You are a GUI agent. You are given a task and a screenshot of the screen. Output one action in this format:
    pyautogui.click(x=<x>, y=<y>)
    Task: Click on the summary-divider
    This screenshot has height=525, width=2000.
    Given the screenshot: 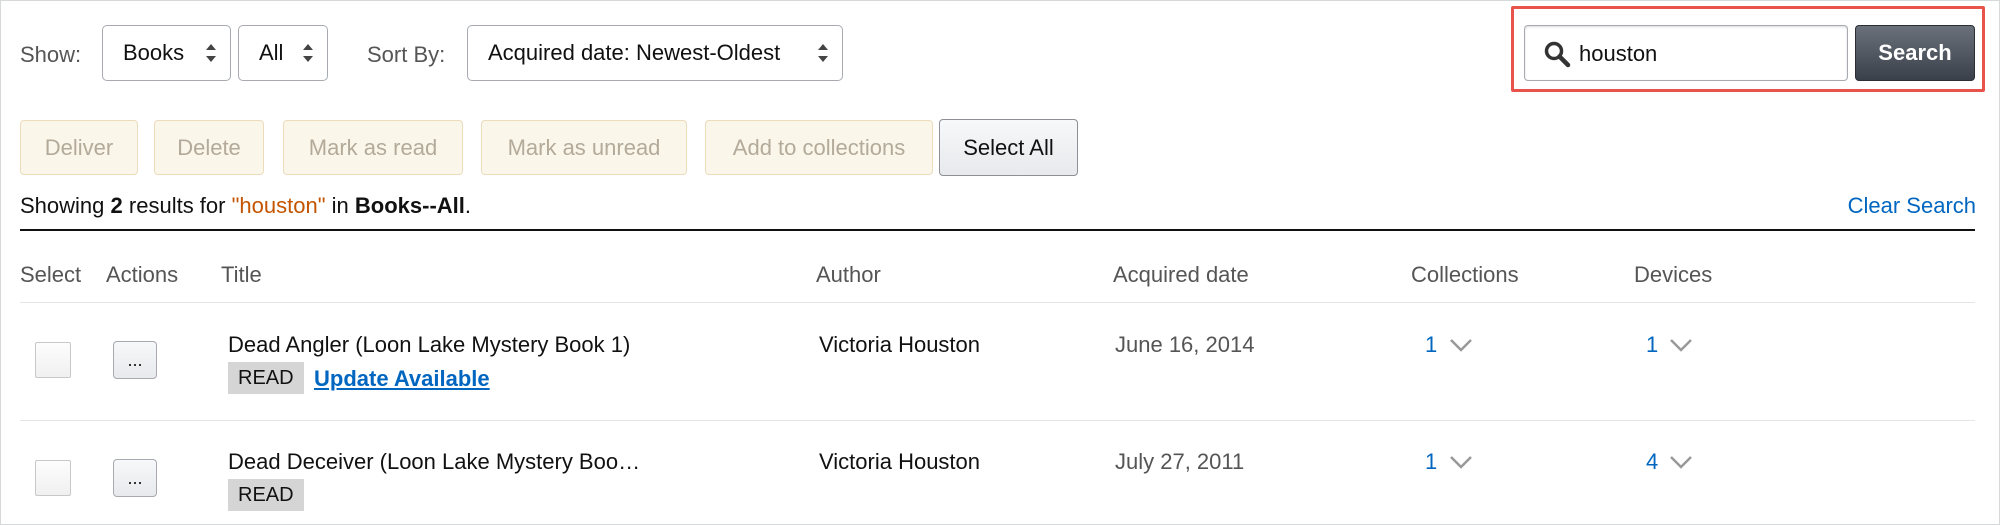 What is the action you would take?
    pyautogui.click(x=997, y=230)
    